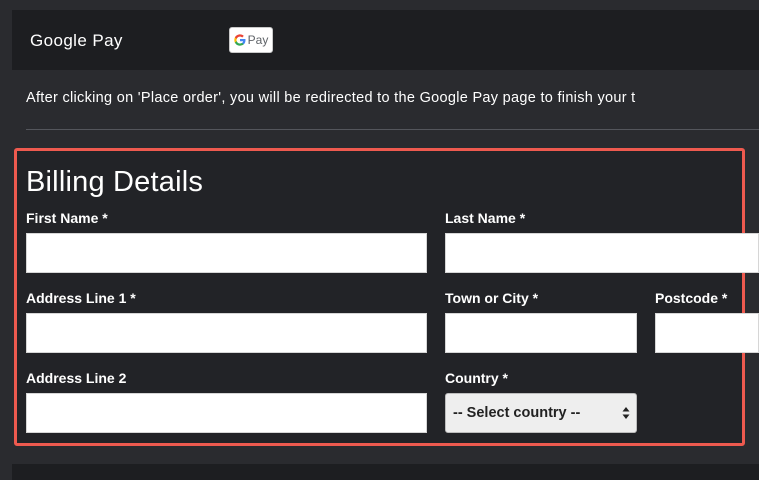 This screenshot has width=759, height=480. I want to click on town-city-label: Town or City *, so click(492, 298).